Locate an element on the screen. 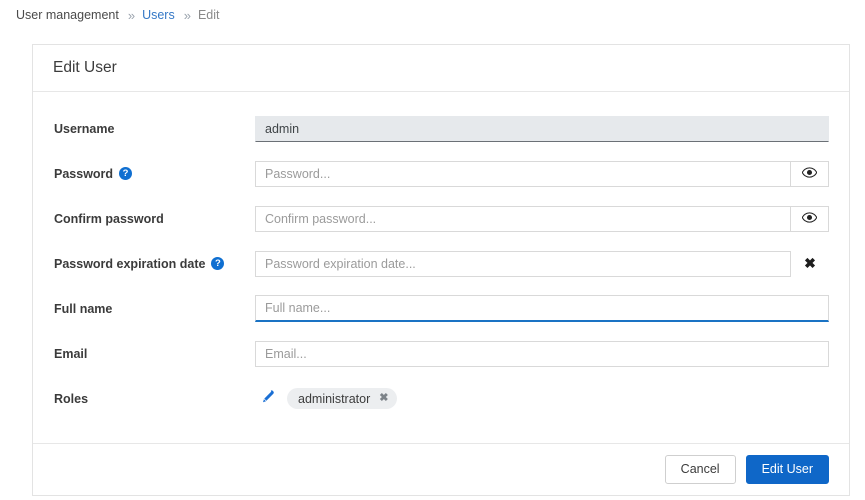  roles-control: administrator ✖ is located at coordinates (542, 398).